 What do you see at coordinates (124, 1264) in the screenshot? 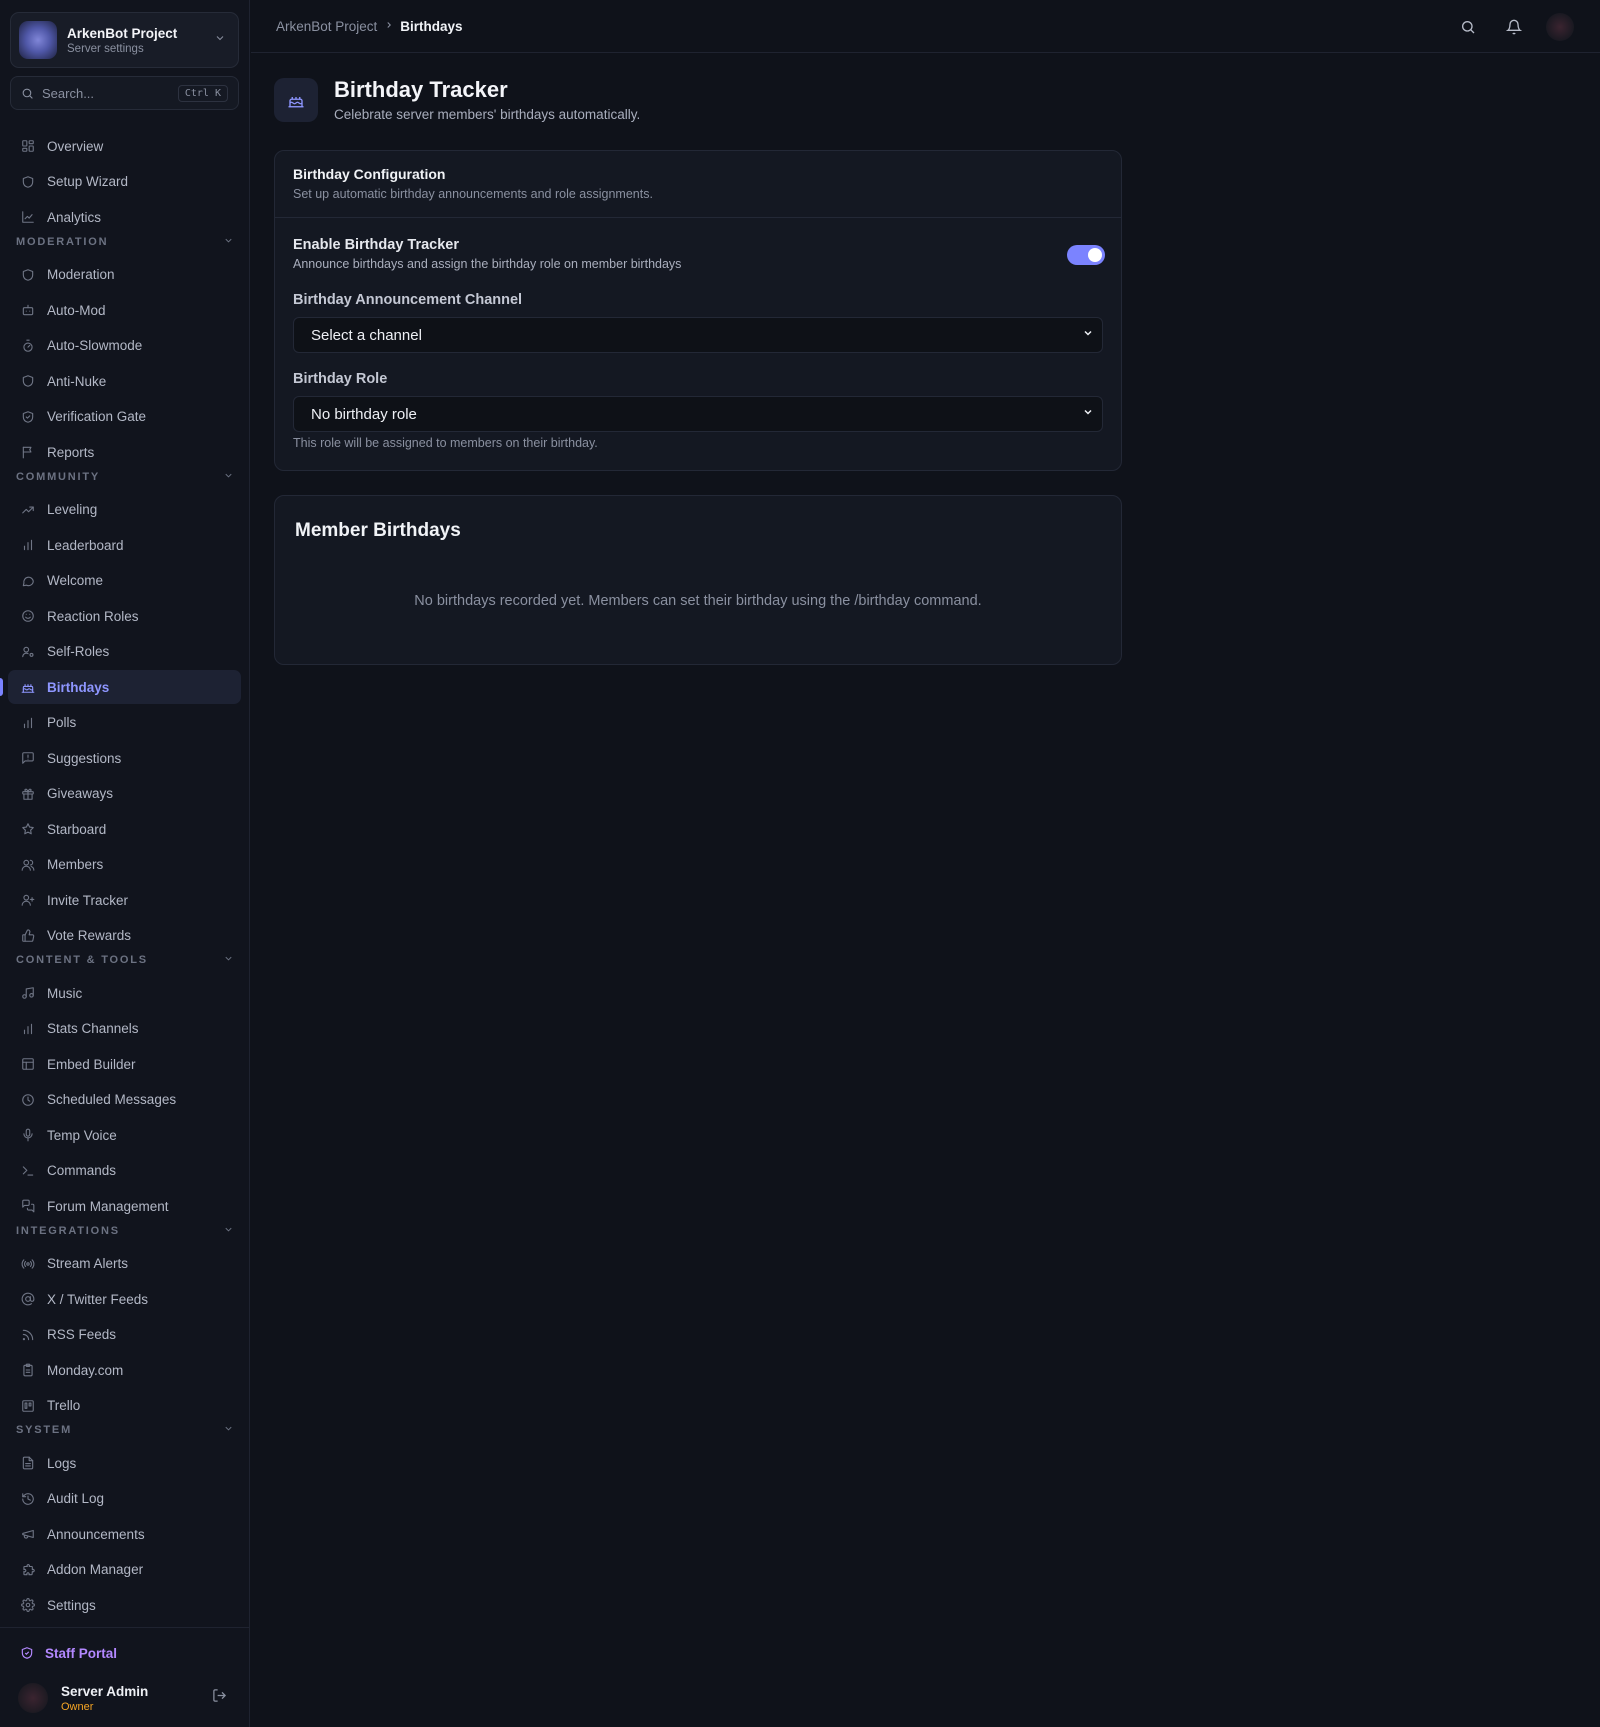
I see `sidebar-item-stream-alerts: Stream Alerts` at bounding box center [124, 1264].